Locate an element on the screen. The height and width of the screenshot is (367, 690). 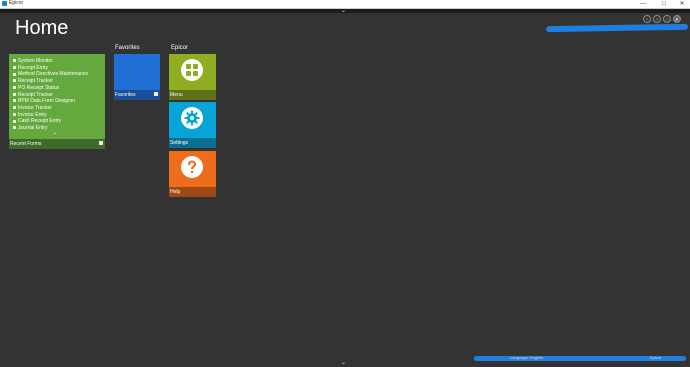
recent-form-item: Invoice Entry is located at coordinates (50, 115).